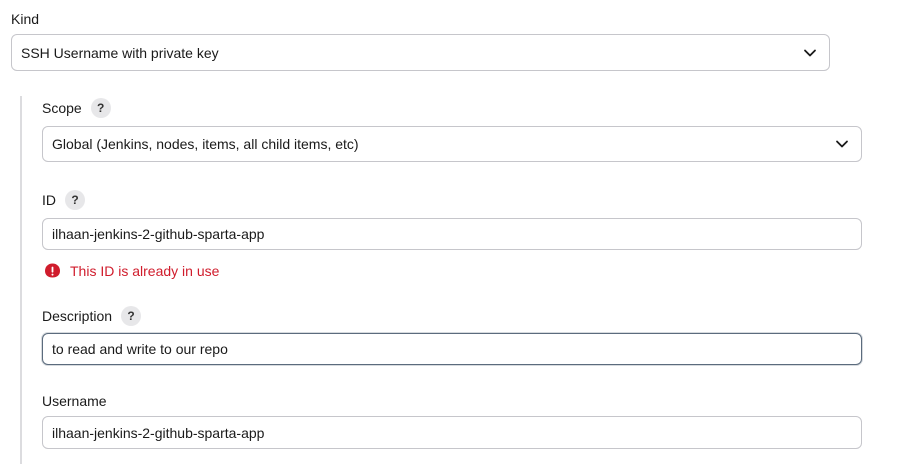  Describe the element at coordinates (49, 200) in the screenshot. I see `id-label-text: ID` at that location.